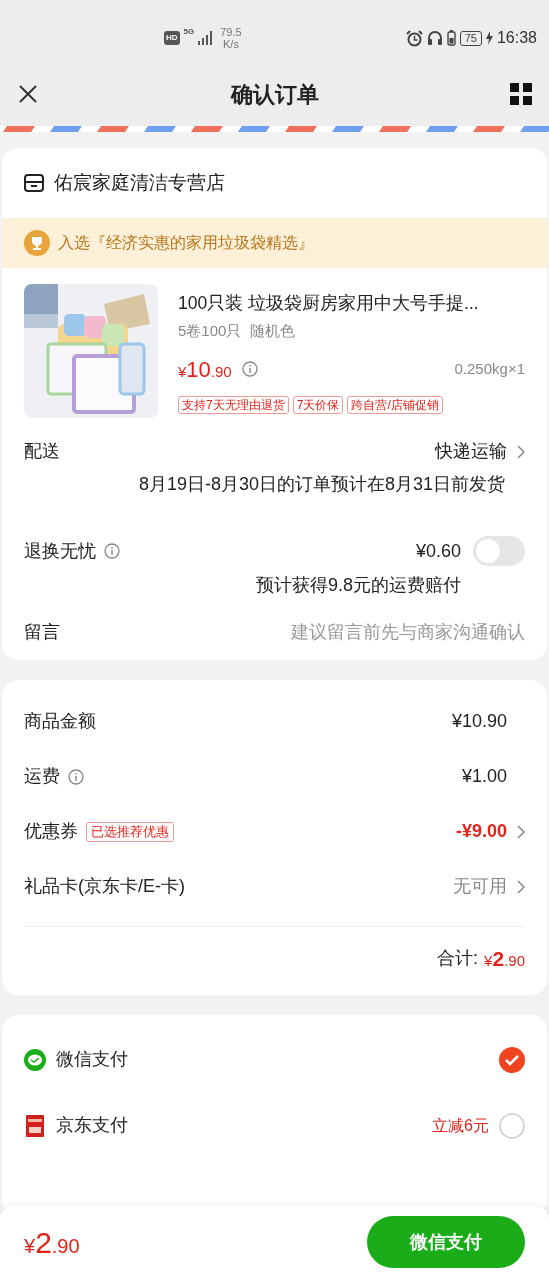  What do you see at coordinates (172, 38) in the screenshot?
I see `hd-badge: HD` at bounding box center [172, 38].